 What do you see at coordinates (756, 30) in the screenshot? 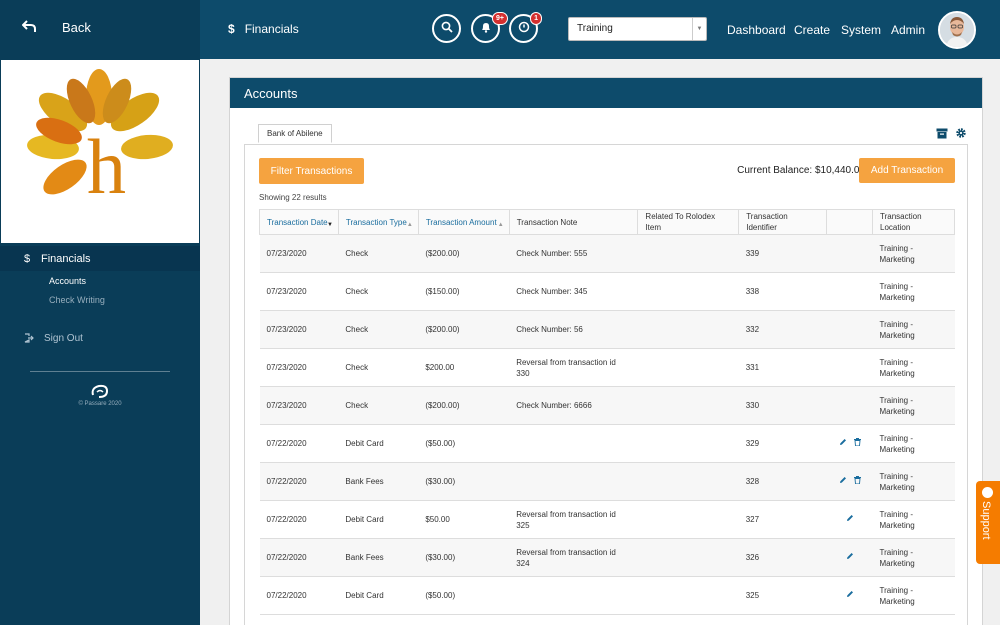
I see `nav-dashboard: Dashboard` at bounding box center [756, 30].